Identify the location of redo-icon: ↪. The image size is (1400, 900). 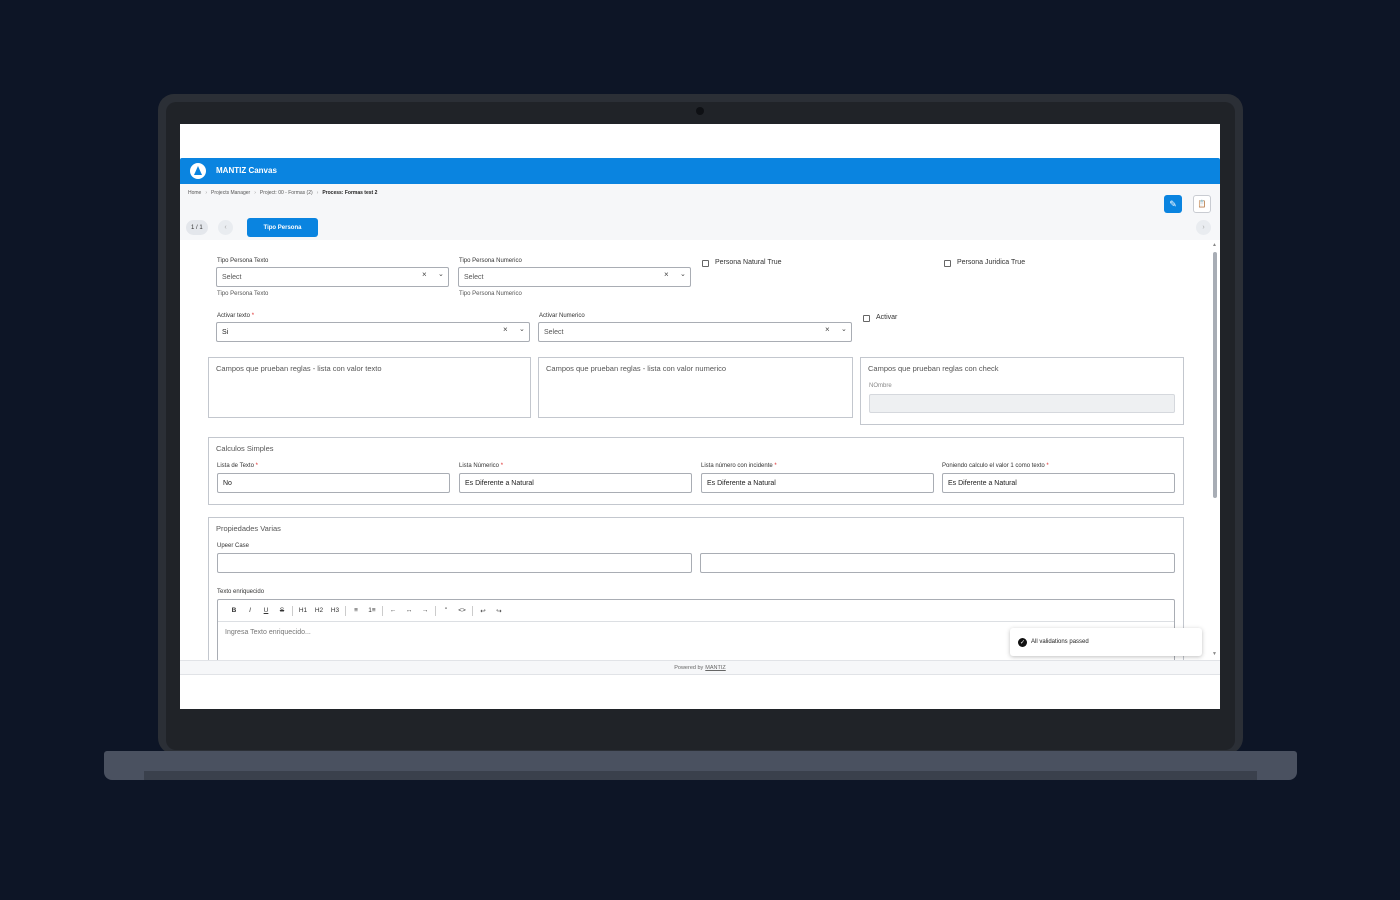
(499, 611).